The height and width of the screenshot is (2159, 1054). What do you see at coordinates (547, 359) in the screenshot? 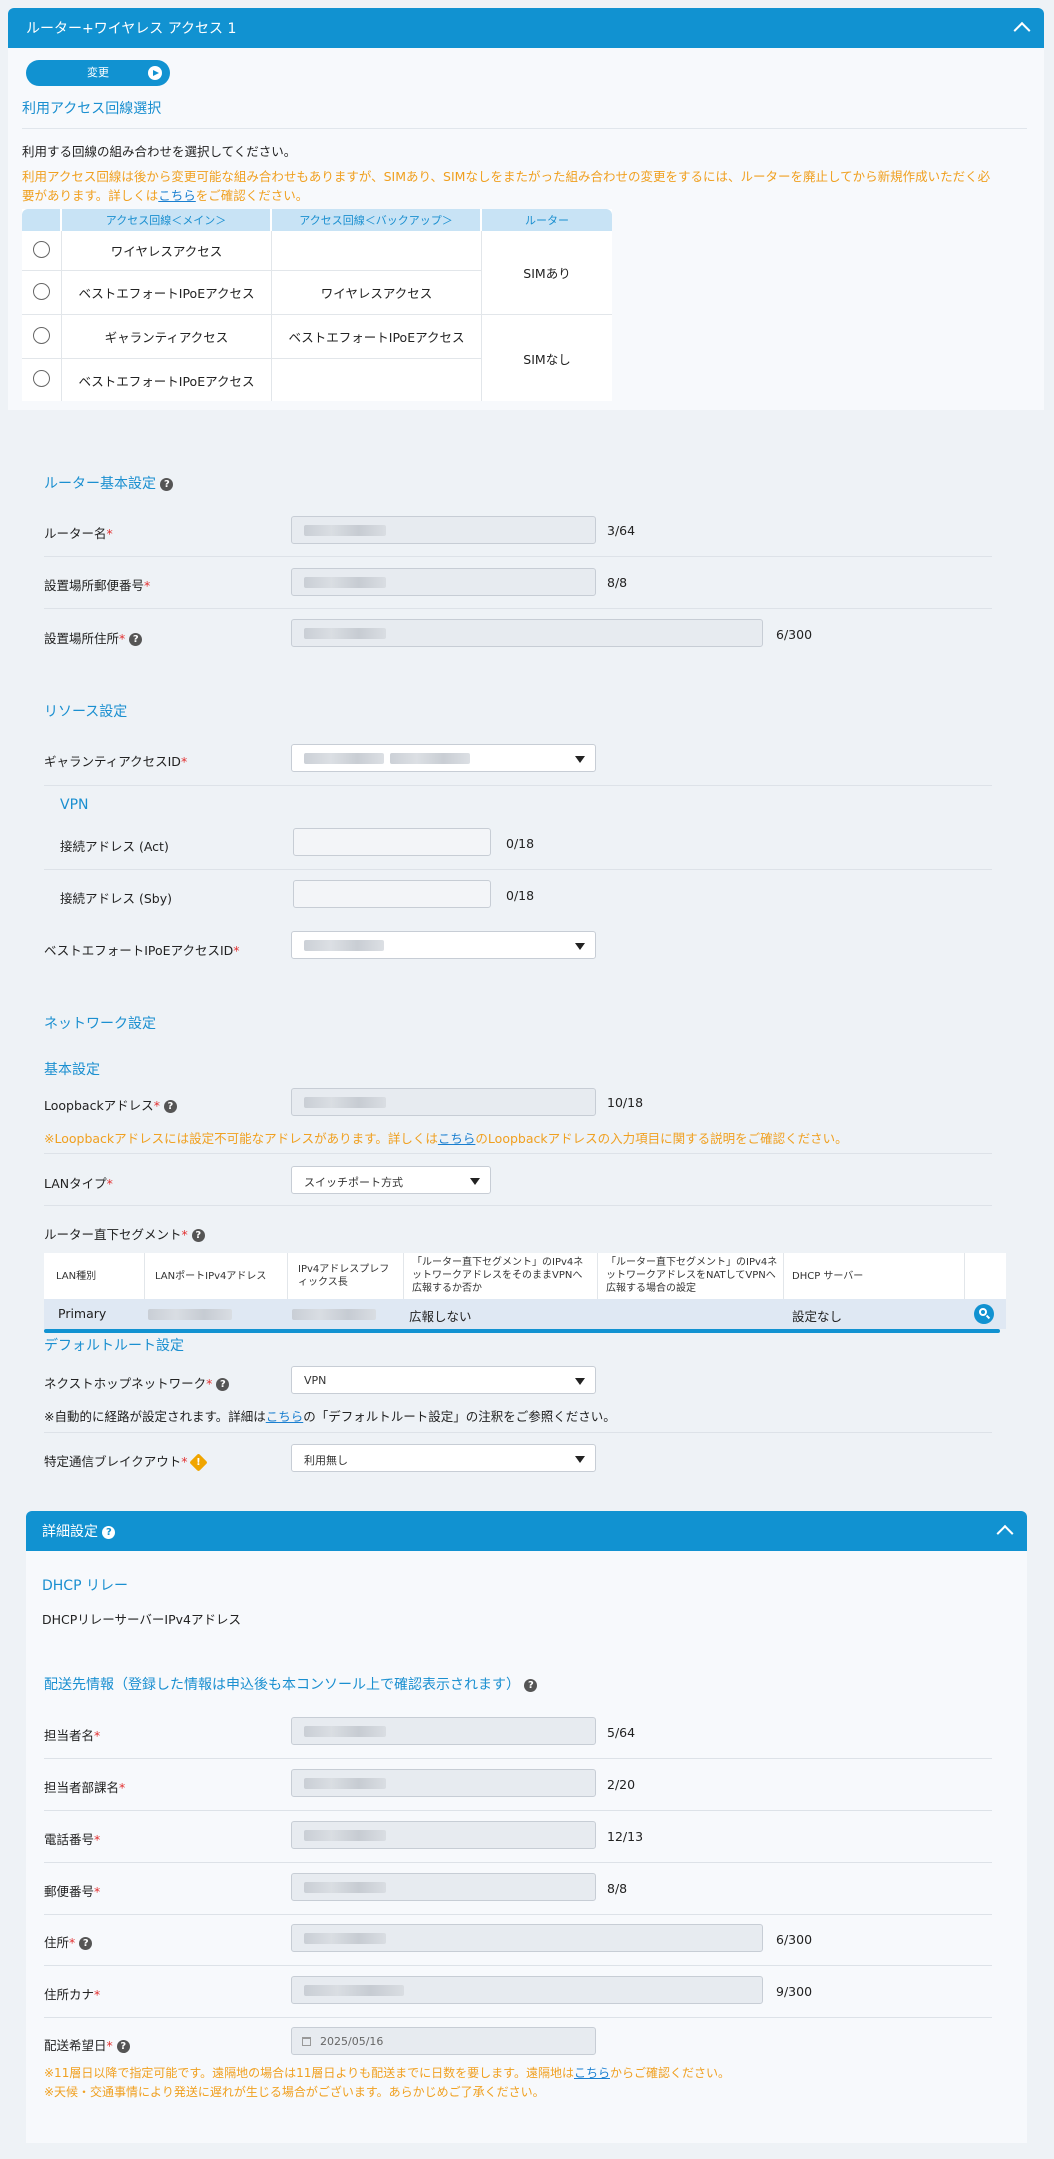
I see `router-group-nosim: SIMなし` at bounding box center [547, 359].